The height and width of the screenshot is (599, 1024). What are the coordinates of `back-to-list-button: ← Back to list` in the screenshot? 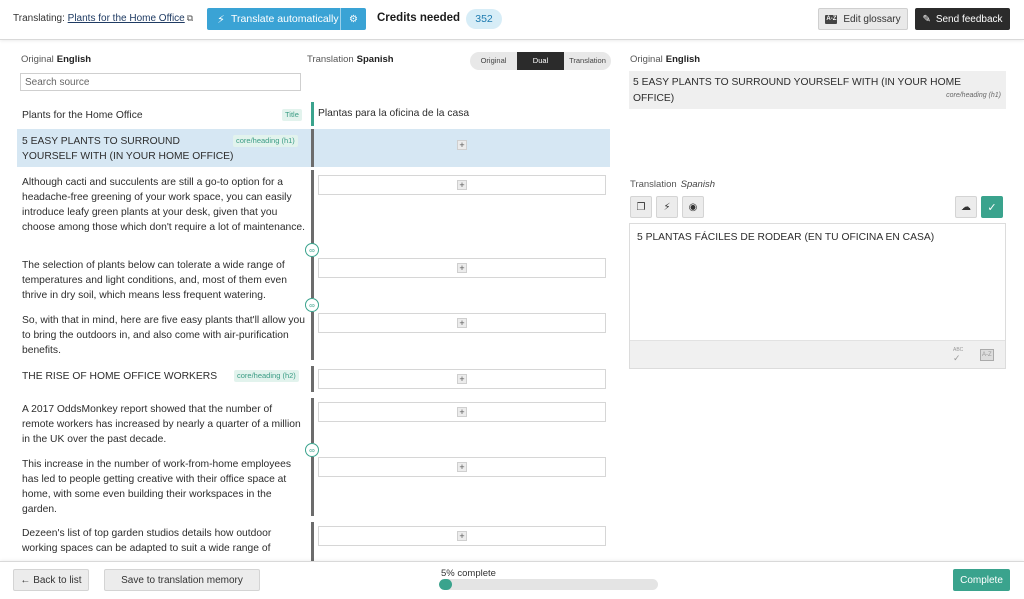 It's located at (51, 580).